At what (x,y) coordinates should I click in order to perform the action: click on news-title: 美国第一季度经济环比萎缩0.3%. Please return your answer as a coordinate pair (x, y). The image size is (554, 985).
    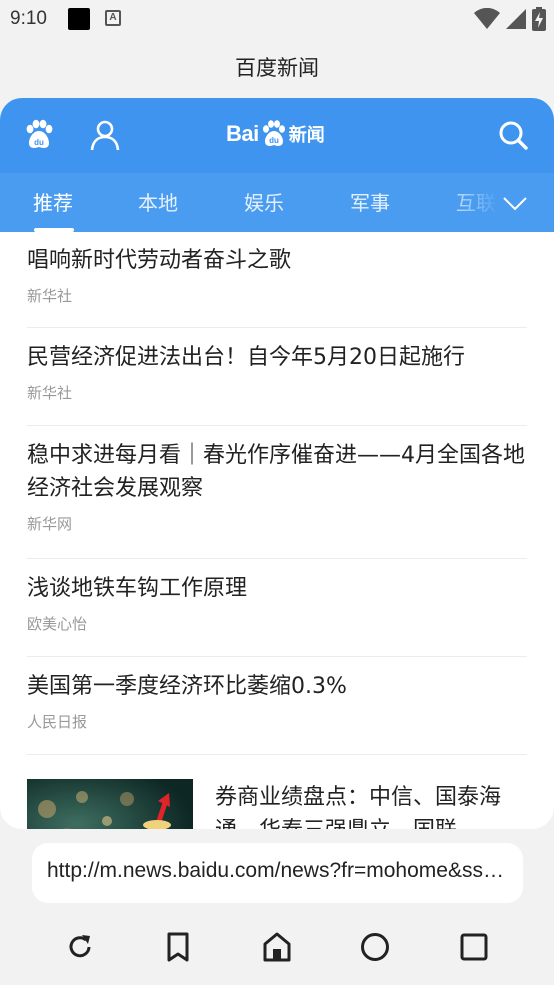
    Looking at the image, I should click on (187, 686).